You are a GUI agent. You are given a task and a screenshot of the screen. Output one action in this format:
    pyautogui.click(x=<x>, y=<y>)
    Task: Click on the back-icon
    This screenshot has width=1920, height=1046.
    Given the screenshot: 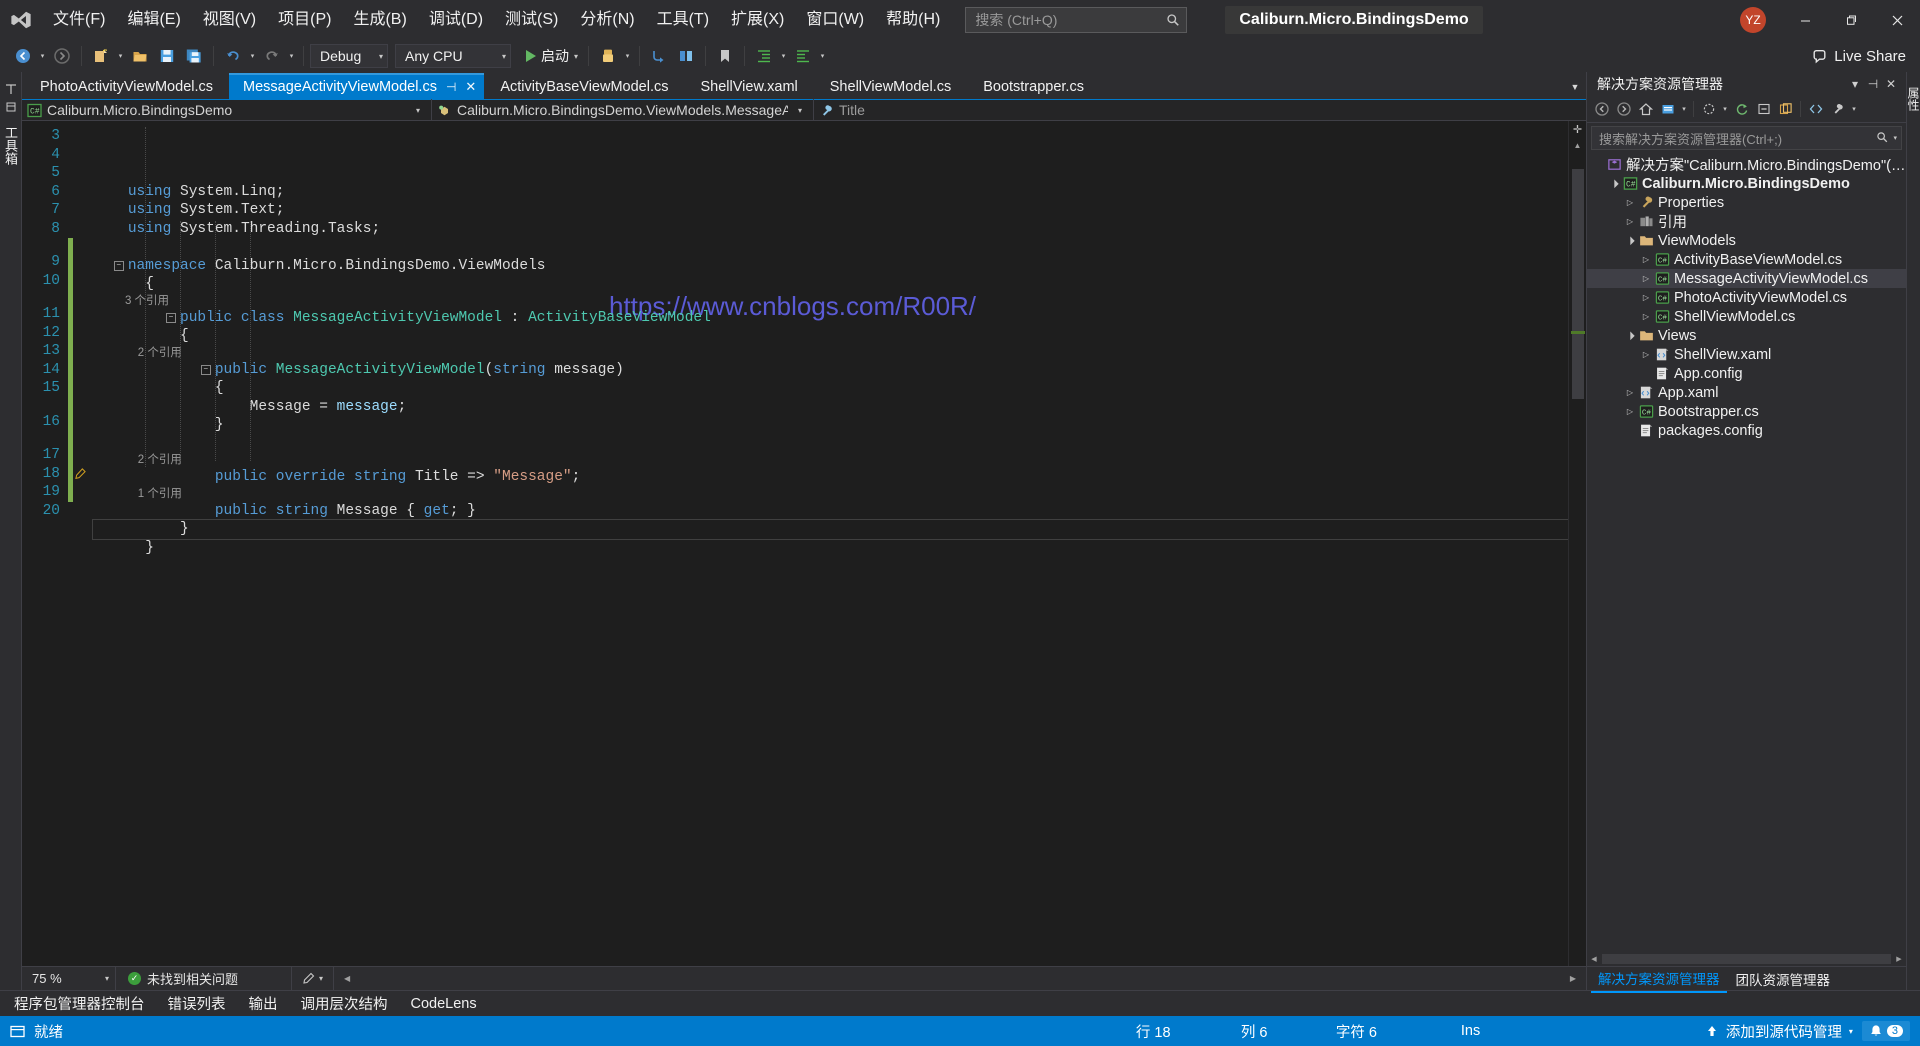 What is the action you would take?
    pyautogui.click(x=1601, y=109)
    